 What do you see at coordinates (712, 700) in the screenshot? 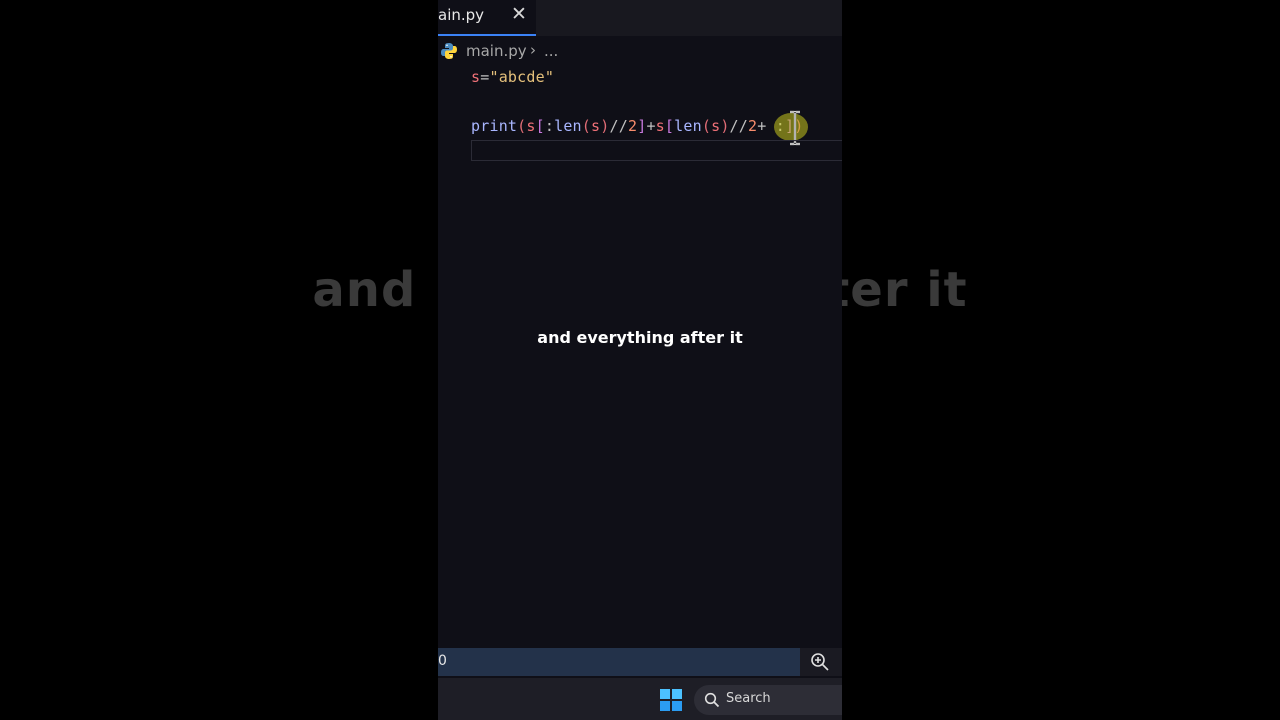
I see `search-icon` at bounding box center [712, 700].